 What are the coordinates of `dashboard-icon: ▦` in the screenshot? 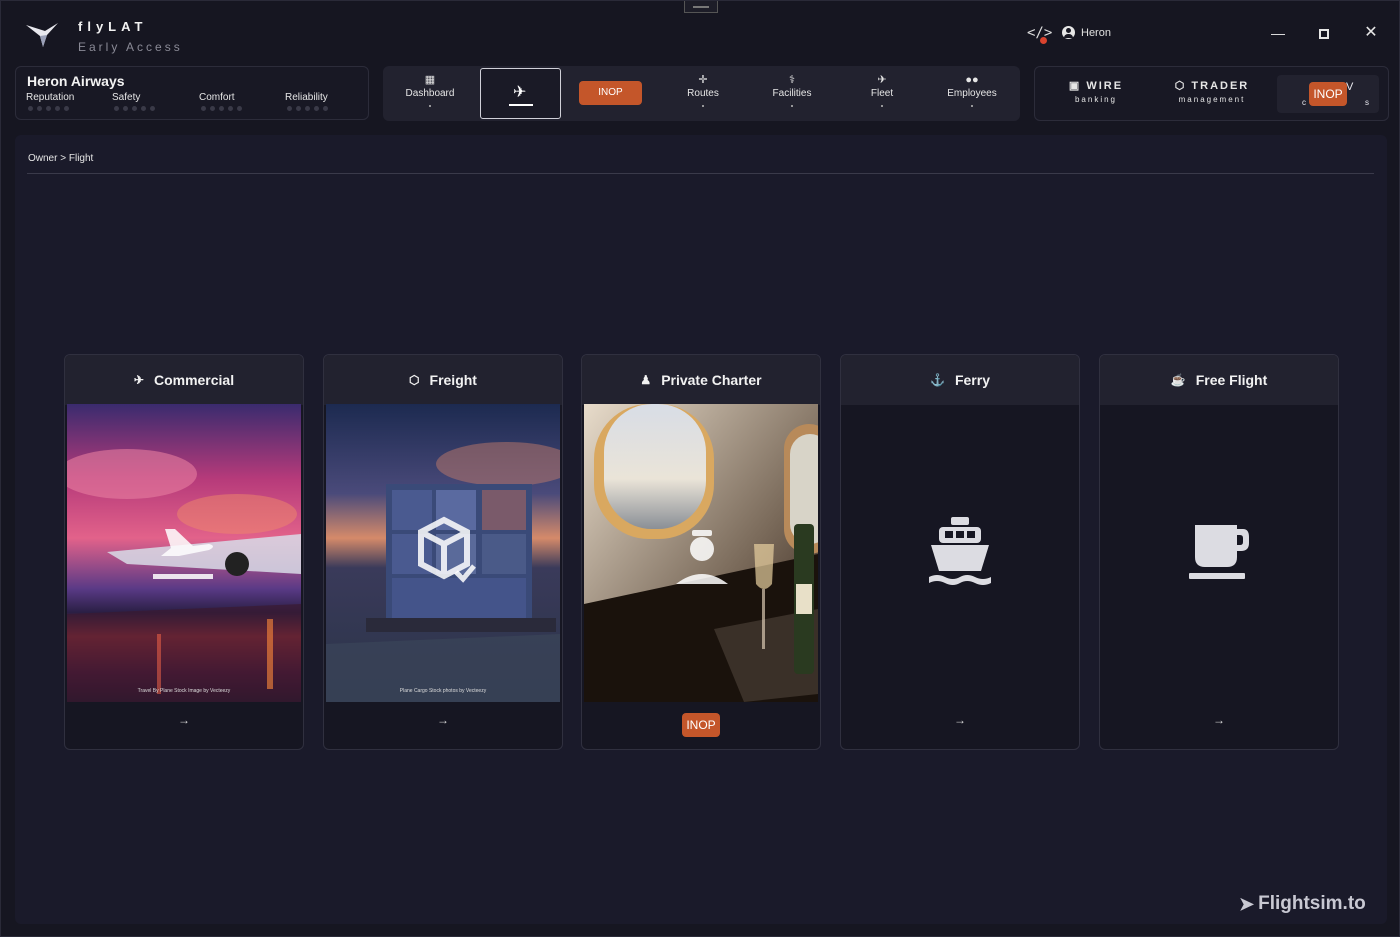 It's located at (430, 80).